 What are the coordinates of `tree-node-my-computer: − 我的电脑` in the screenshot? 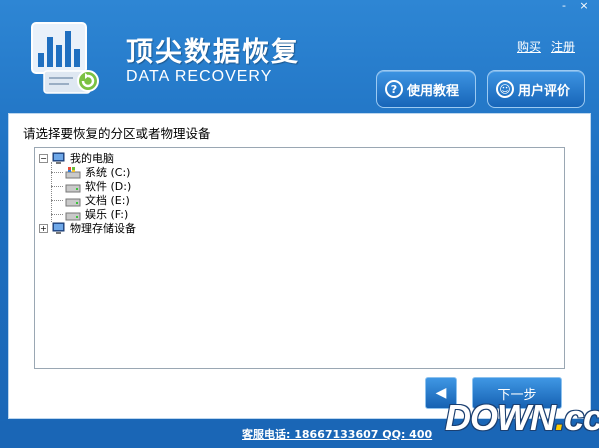 It's located at (76, 158).